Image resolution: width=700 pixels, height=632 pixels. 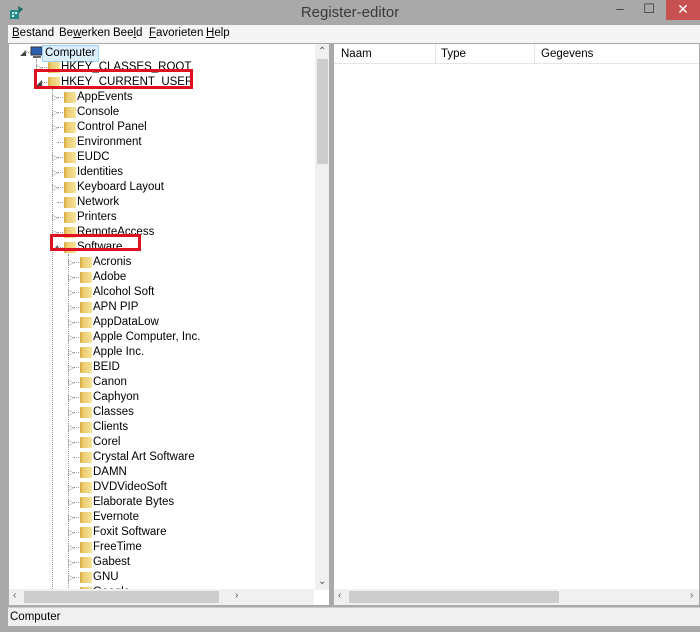 I want to click on menu-bestand: Bestand, so click(x=33, y=33).